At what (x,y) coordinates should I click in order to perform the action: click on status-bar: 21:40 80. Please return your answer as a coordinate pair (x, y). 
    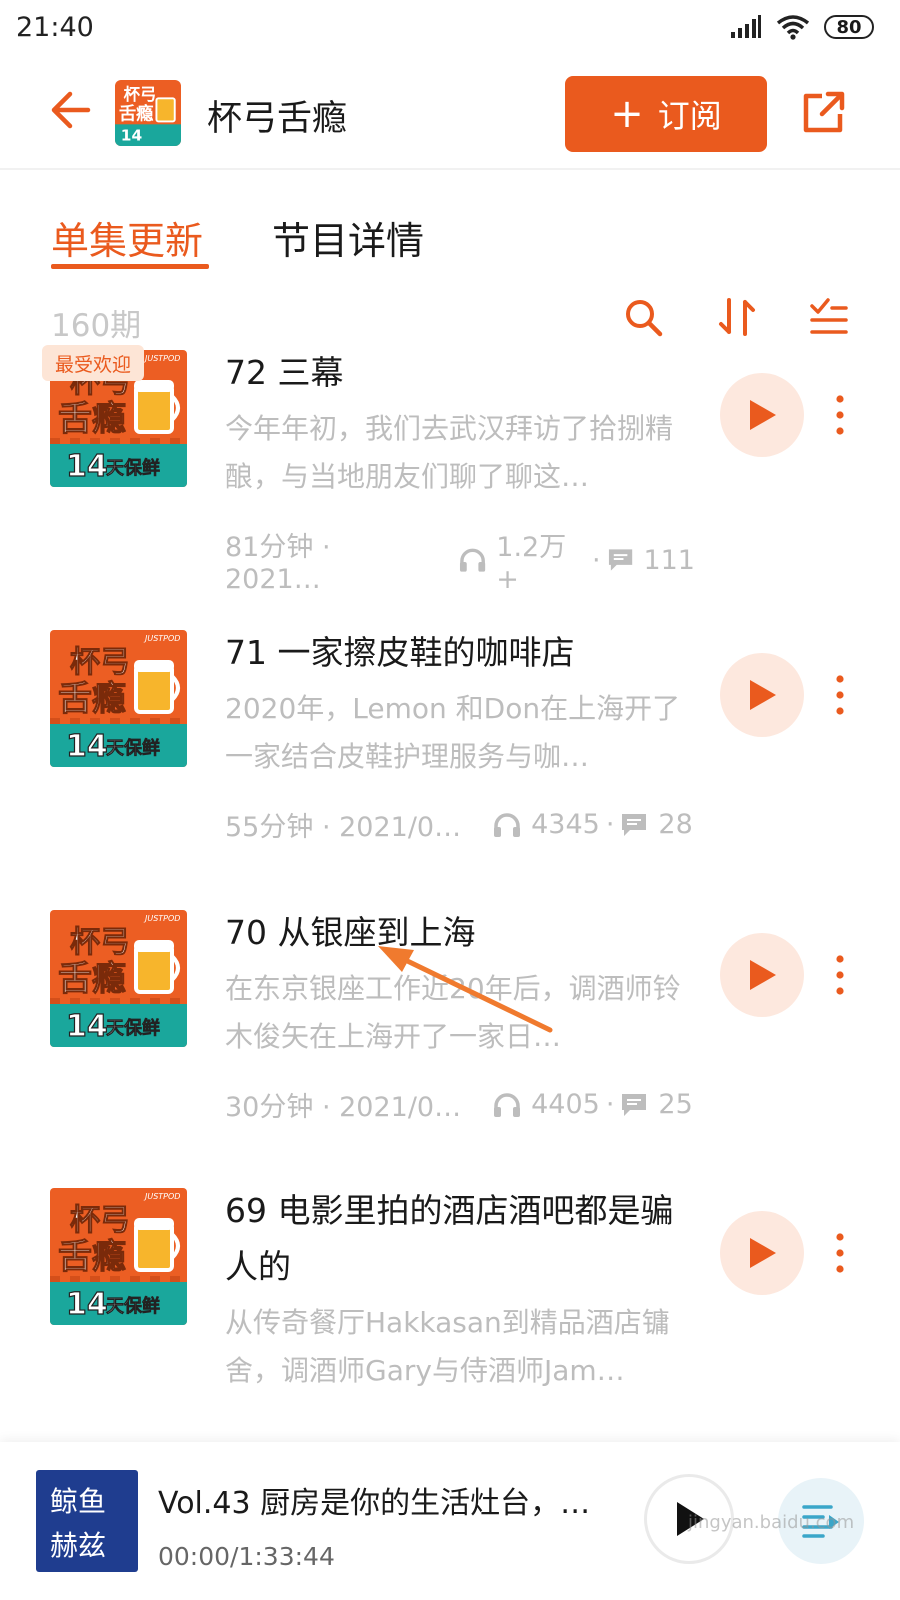
    Looking at the image, I should click on (450, 31).